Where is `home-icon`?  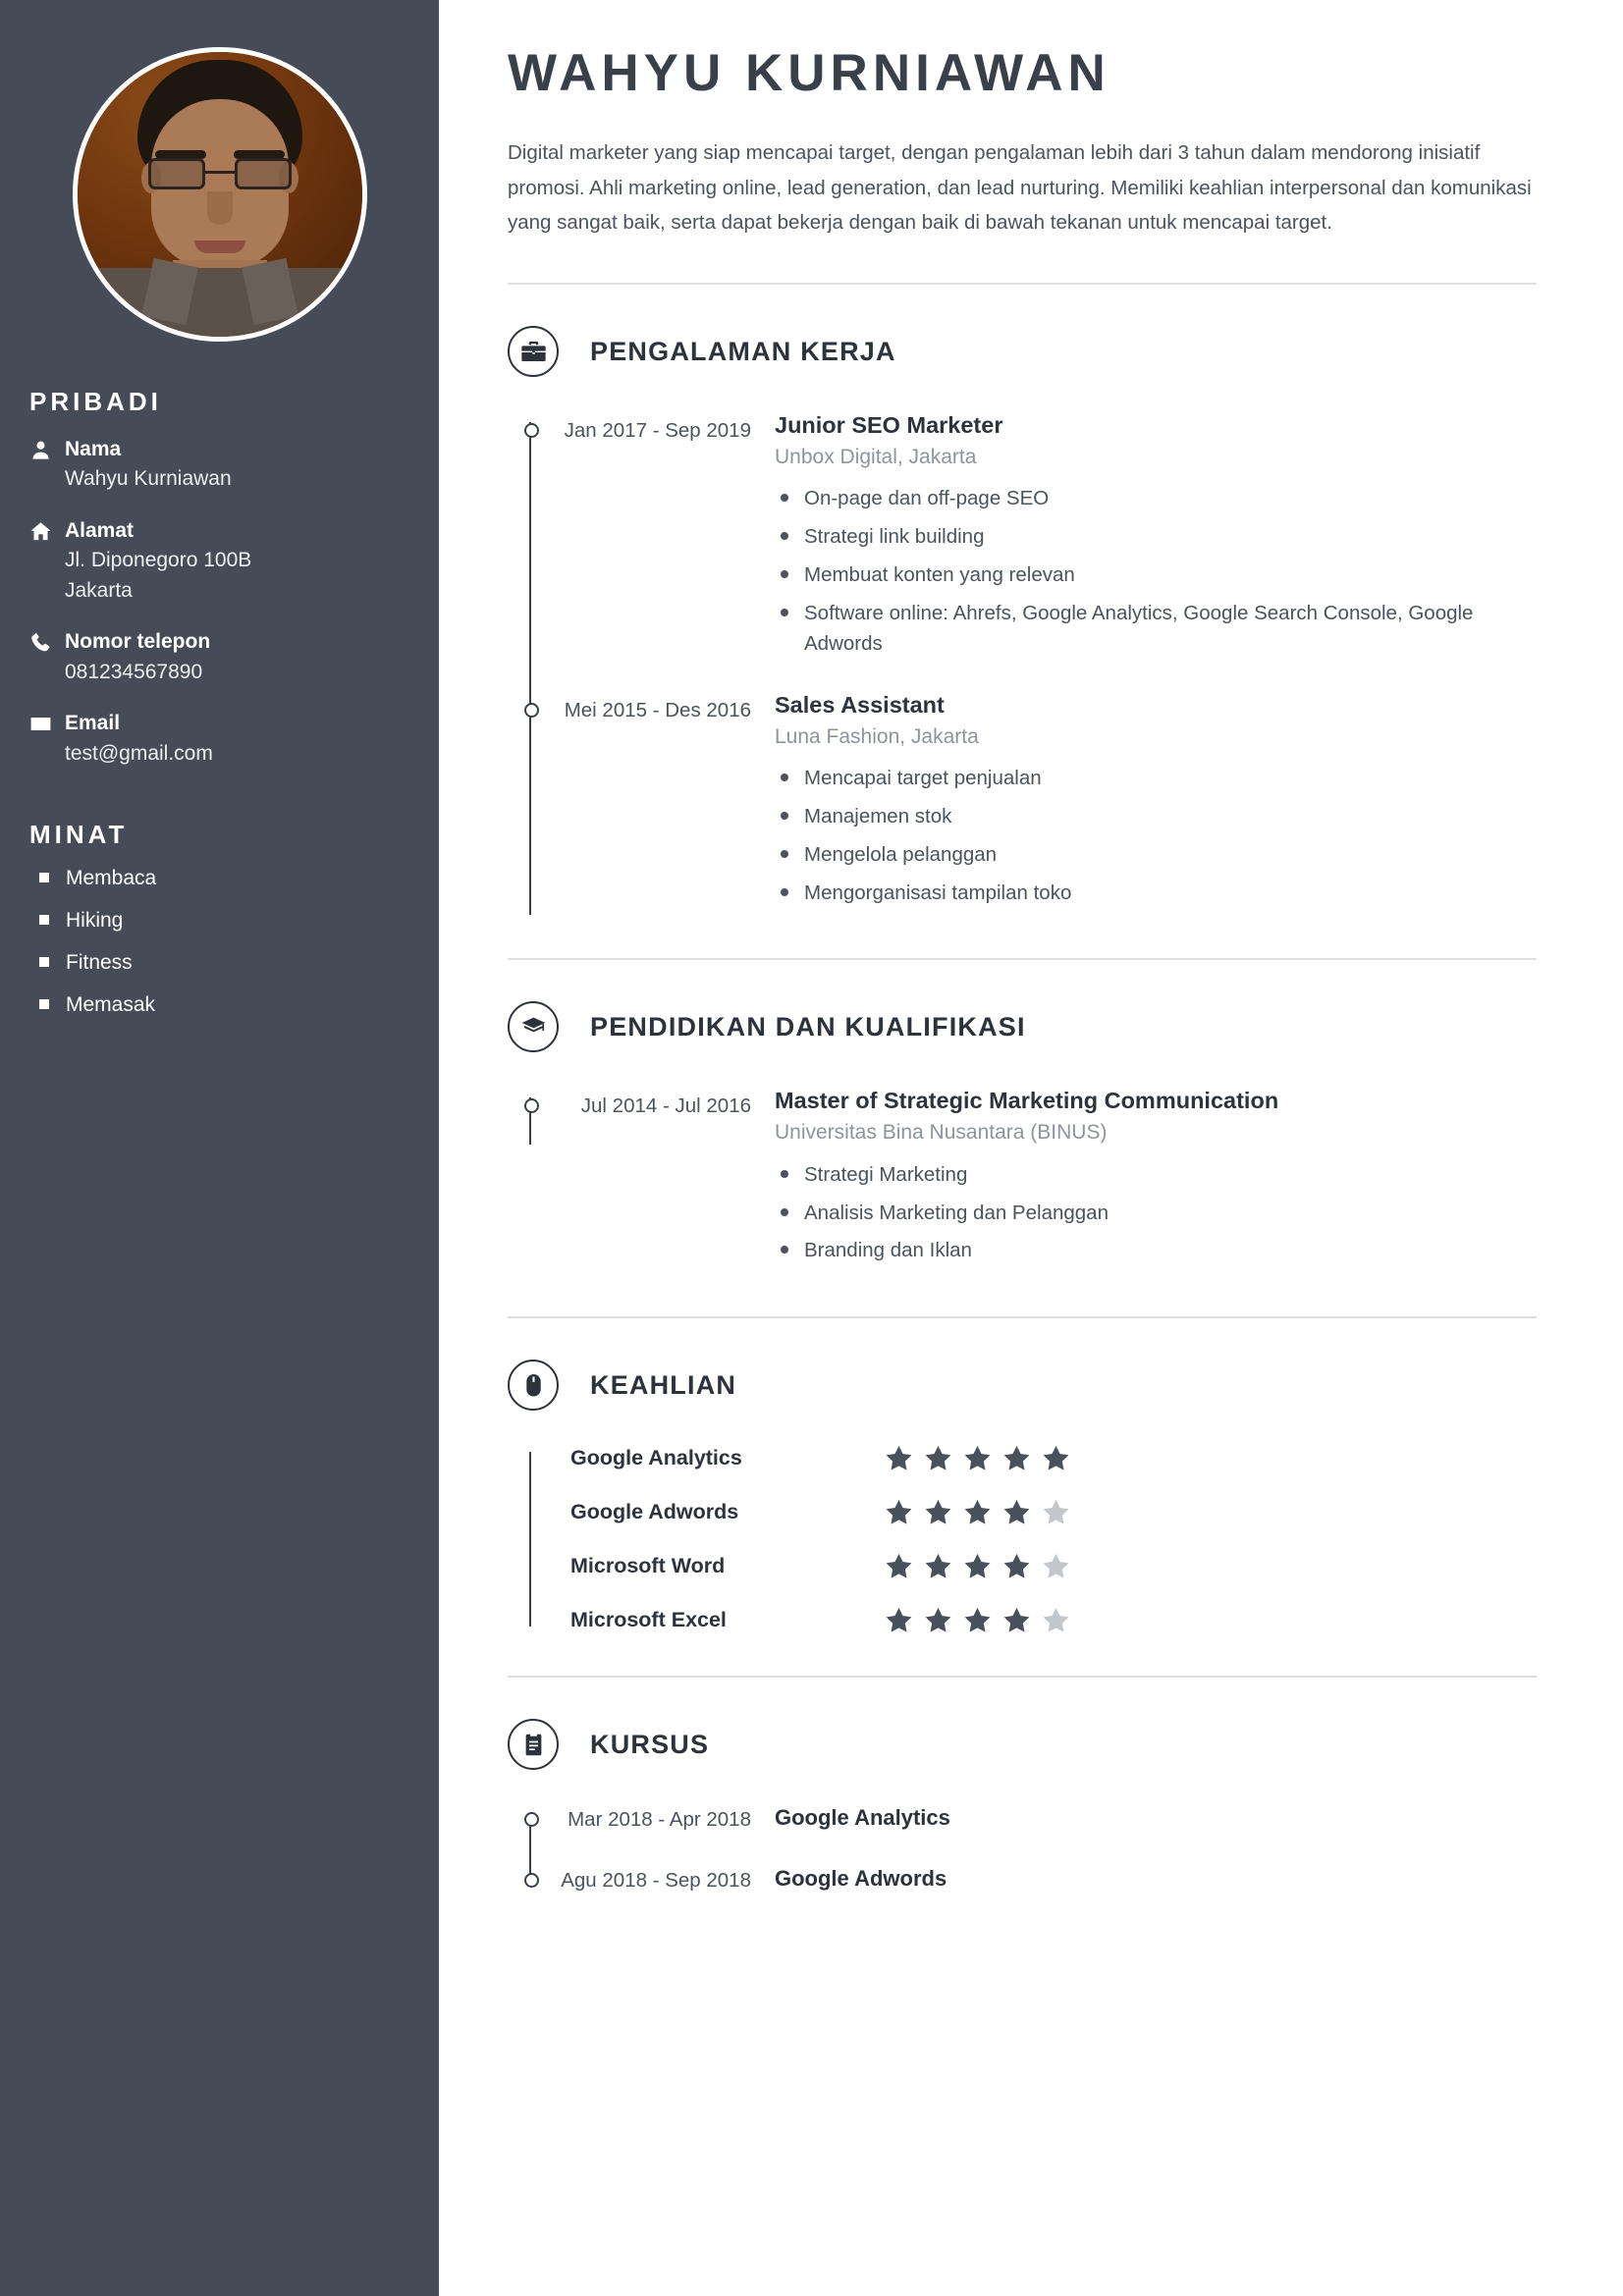
home-icon is located at coordinates (47, 531).